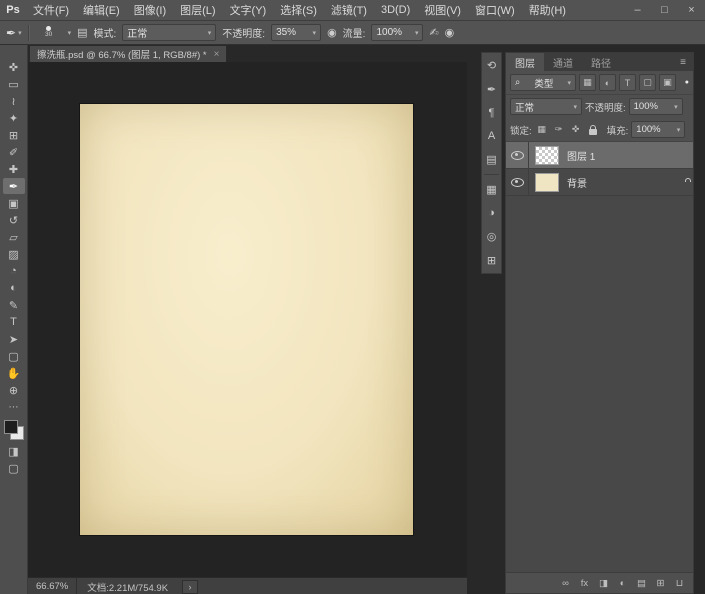 The height and width of the screenshot is (594, 705). I want to click on crop-tool: ⊞, so click(14, 135).